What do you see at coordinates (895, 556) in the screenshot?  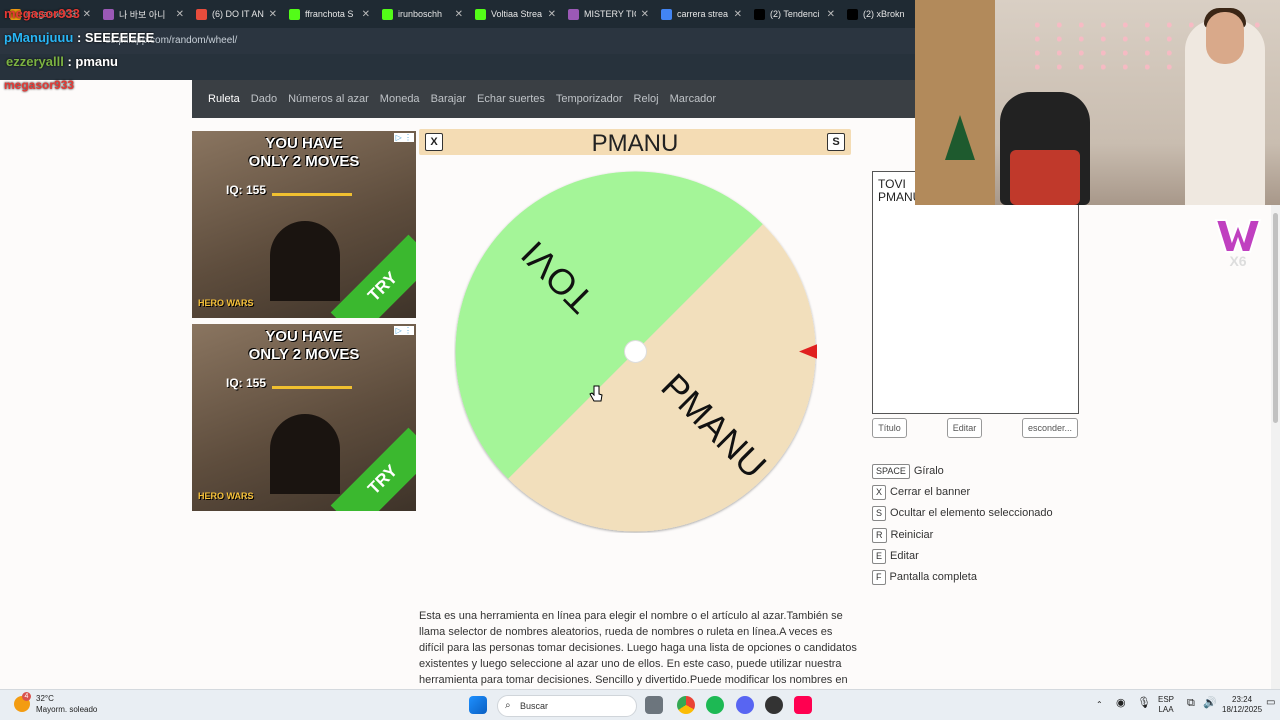 I see `shortcut-edit: E Editar` at bounding box center [895, 556].